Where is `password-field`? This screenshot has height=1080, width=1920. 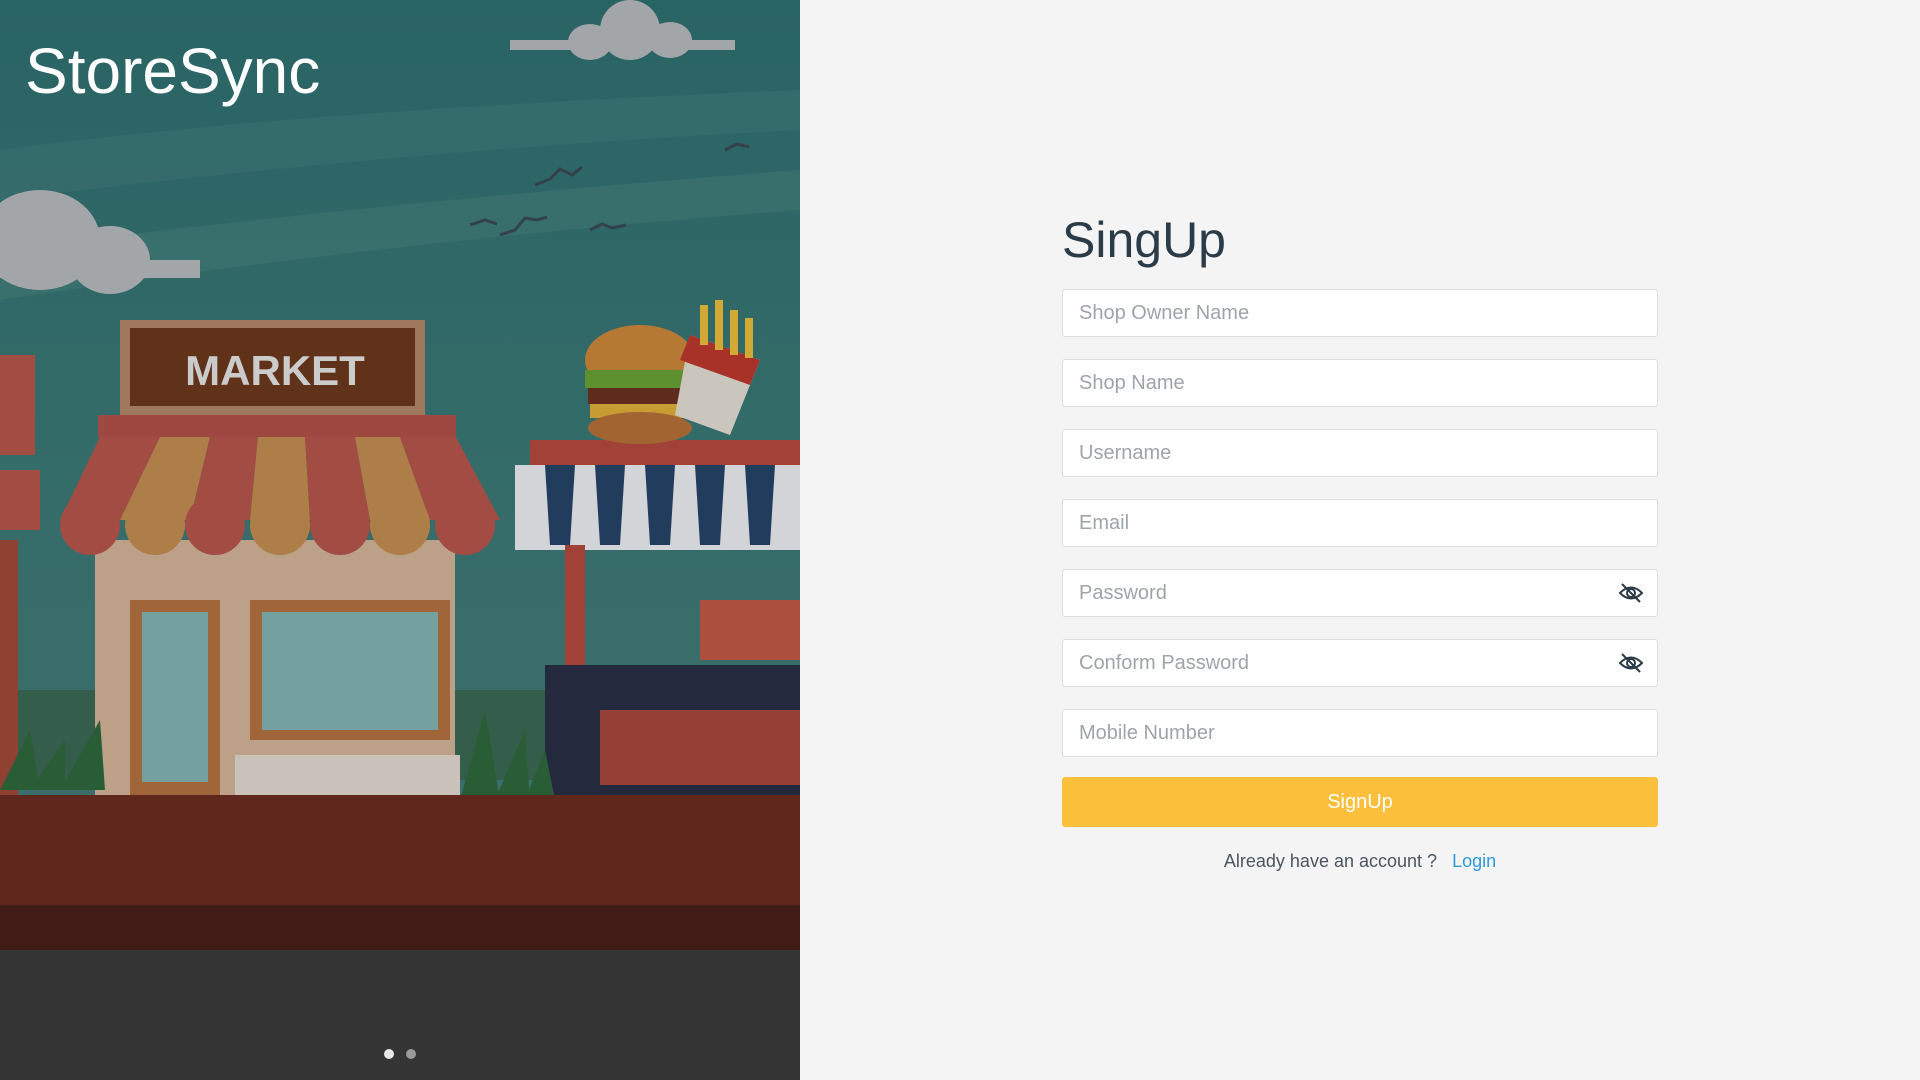
password-field is located at coordinates (1360, 593).